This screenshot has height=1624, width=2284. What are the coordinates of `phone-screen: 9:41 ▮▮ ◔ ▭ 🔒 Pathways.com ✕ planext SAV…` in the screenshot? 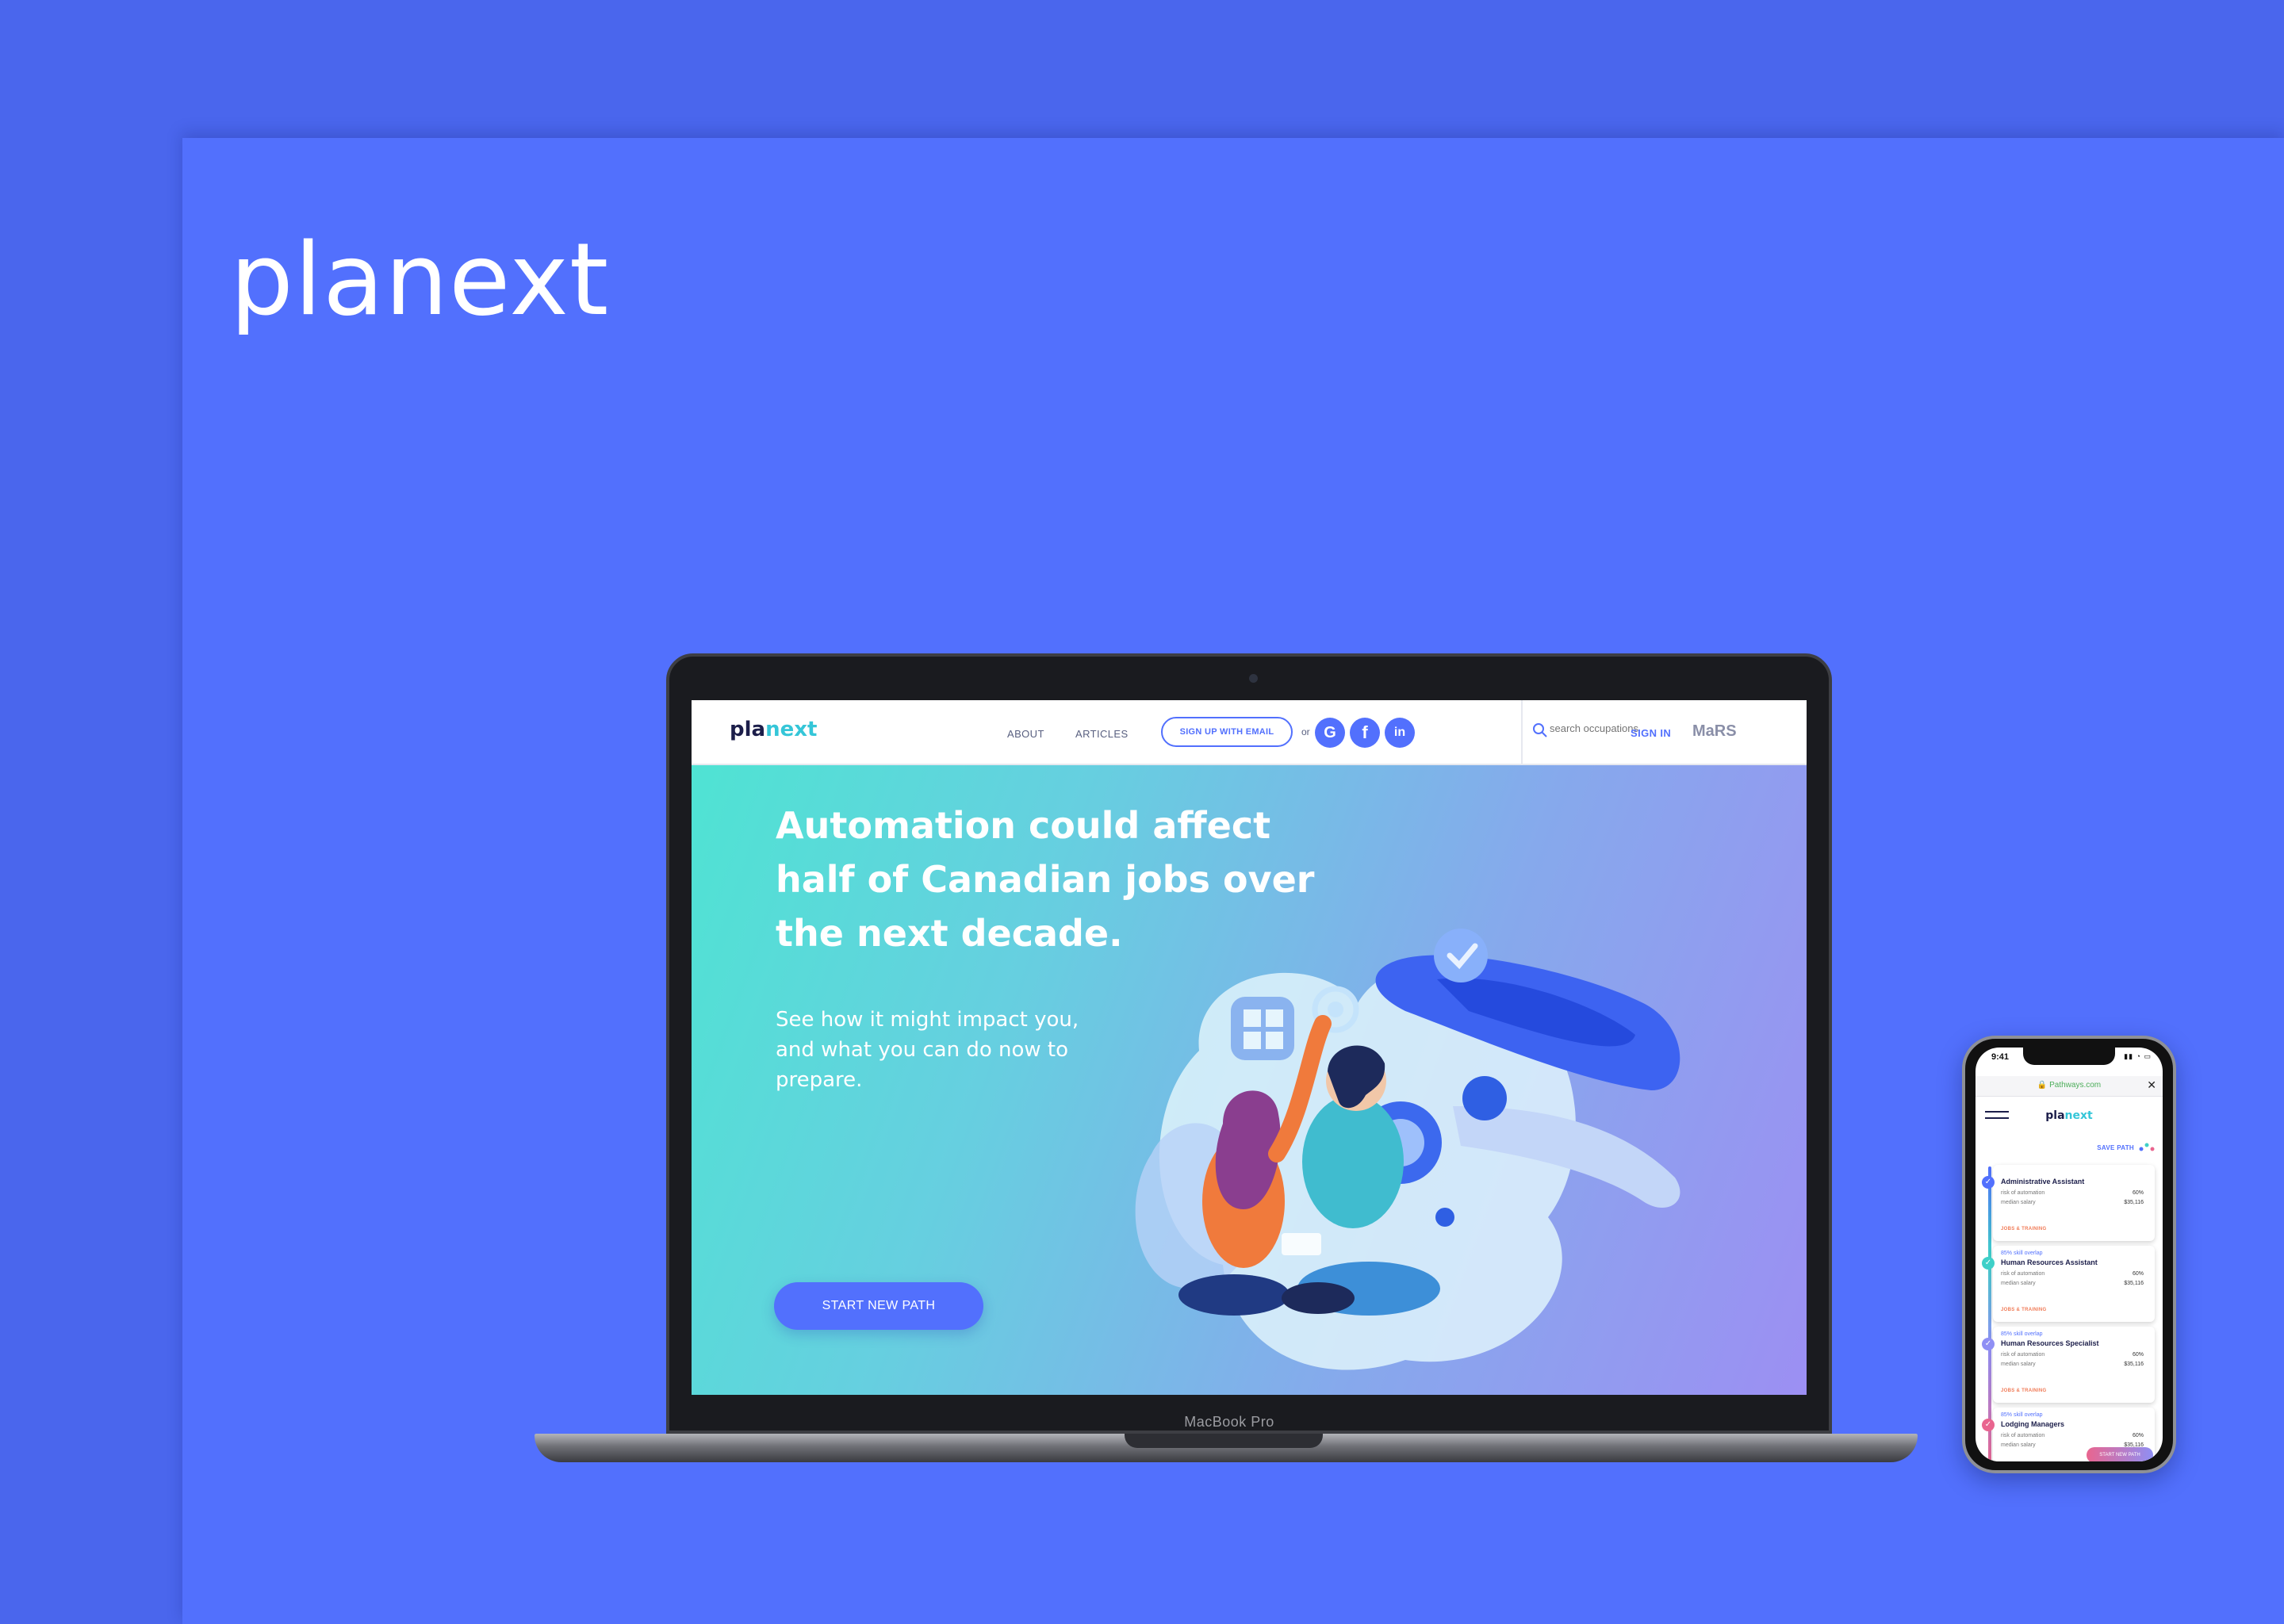 It's located at (2069, 1254).